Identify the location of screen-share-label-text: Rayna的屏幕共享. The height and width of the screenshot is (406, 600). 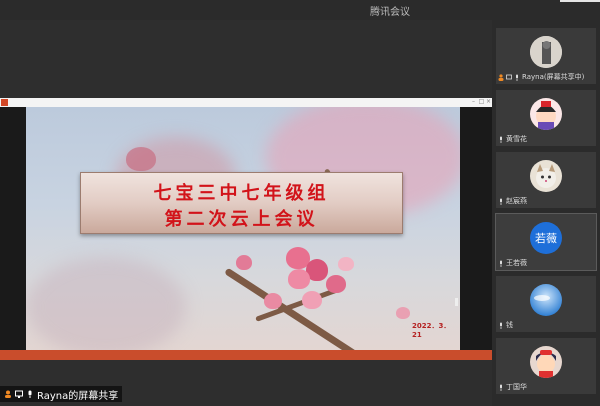
(78, 396).